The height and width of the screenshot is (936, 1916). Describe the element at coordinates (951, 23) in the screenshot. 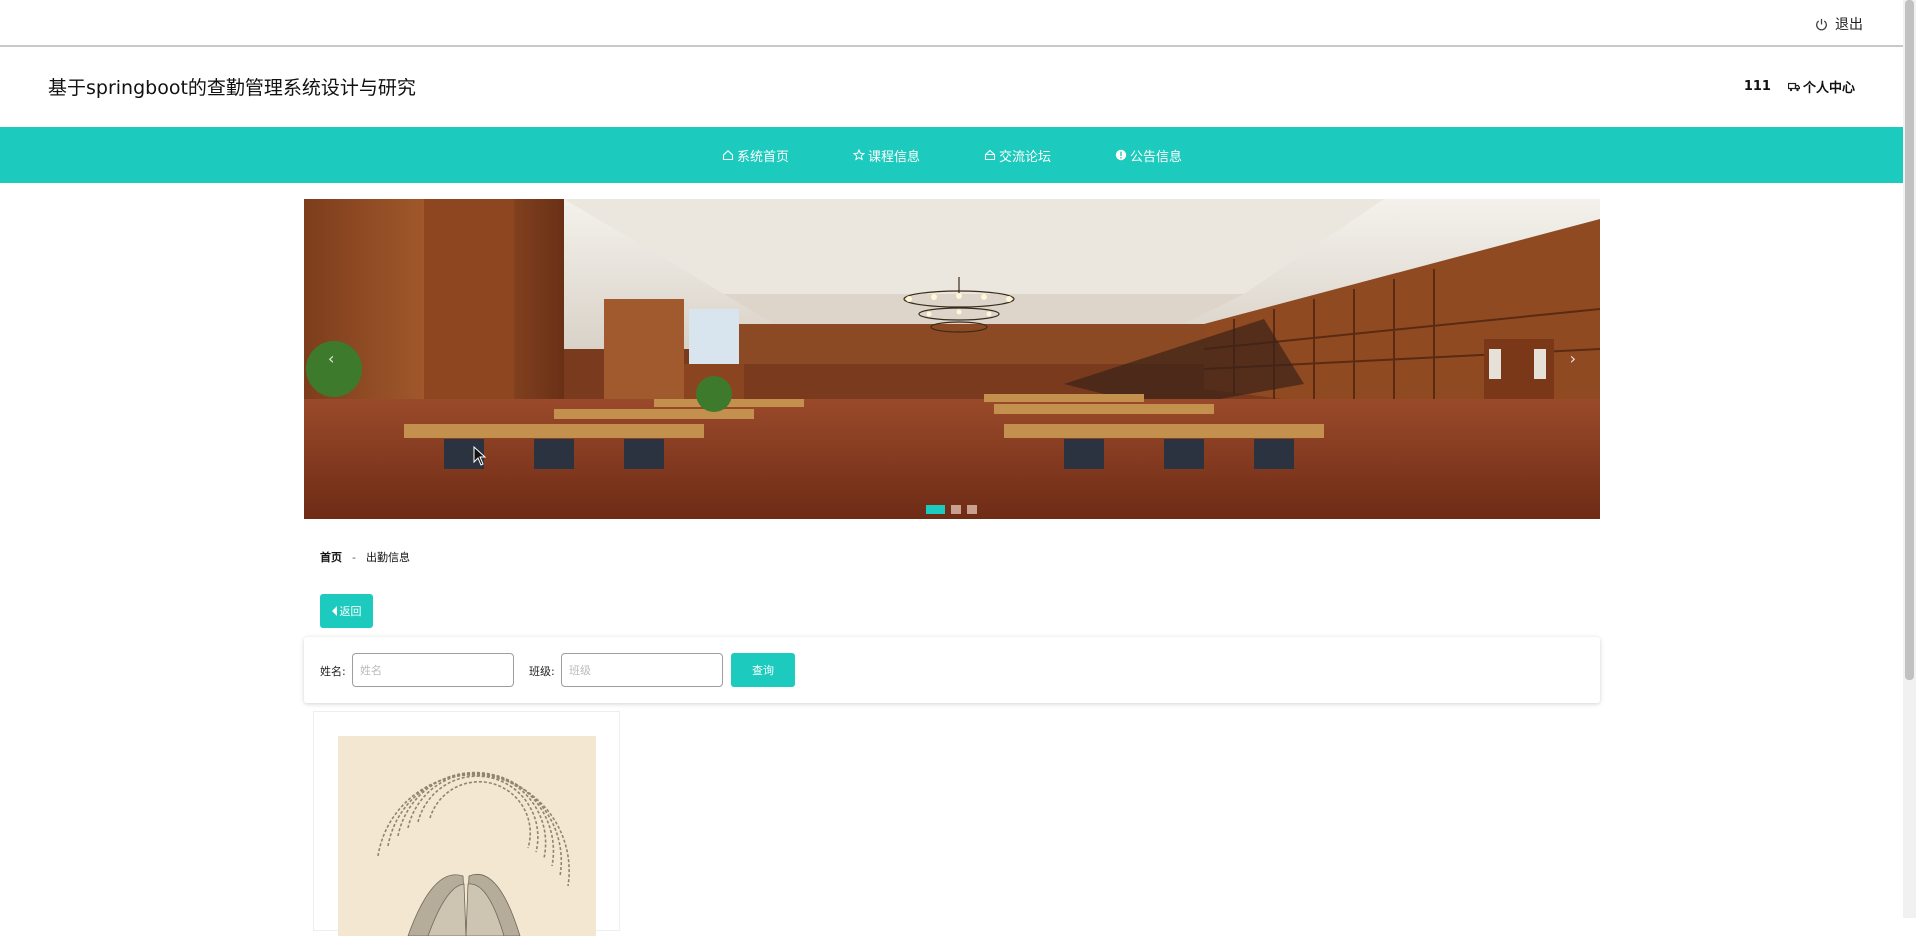

I see `top-bar: 退出` at that location.